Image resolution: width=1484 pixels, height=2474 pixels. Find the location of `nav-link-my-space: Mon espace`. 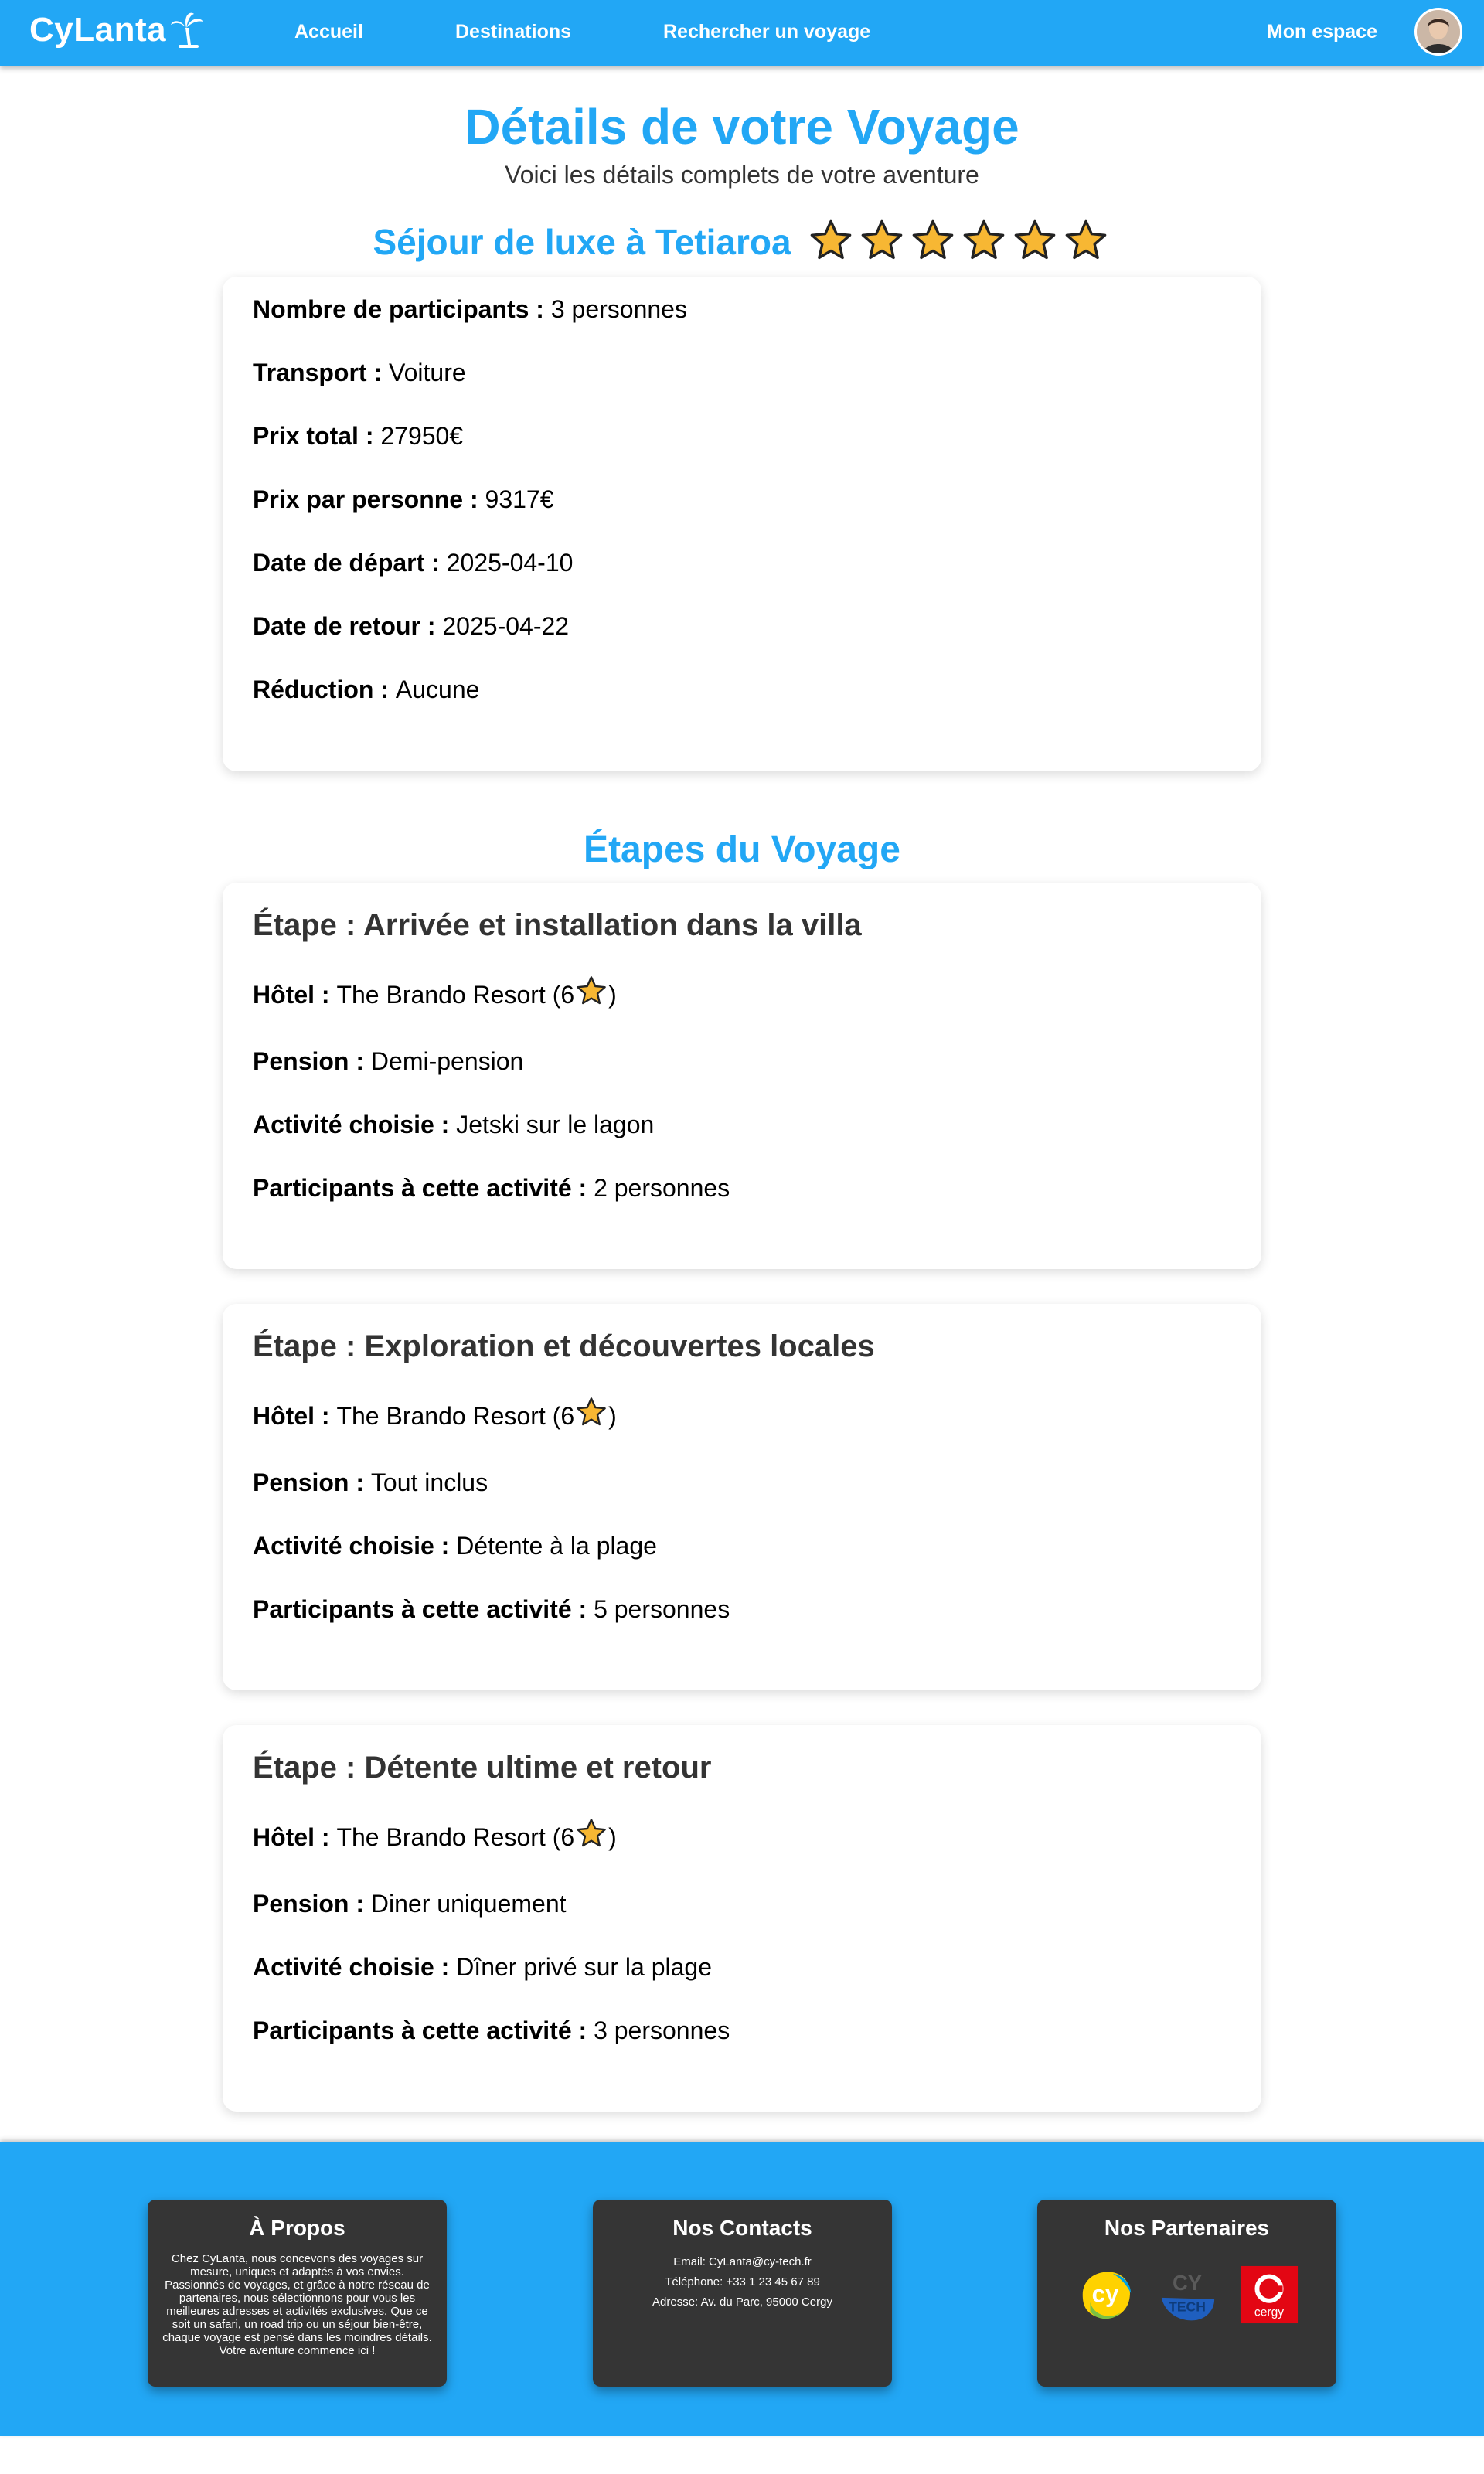

nav-link-my-space: Mon espace is located at coordinates (1322, 32).